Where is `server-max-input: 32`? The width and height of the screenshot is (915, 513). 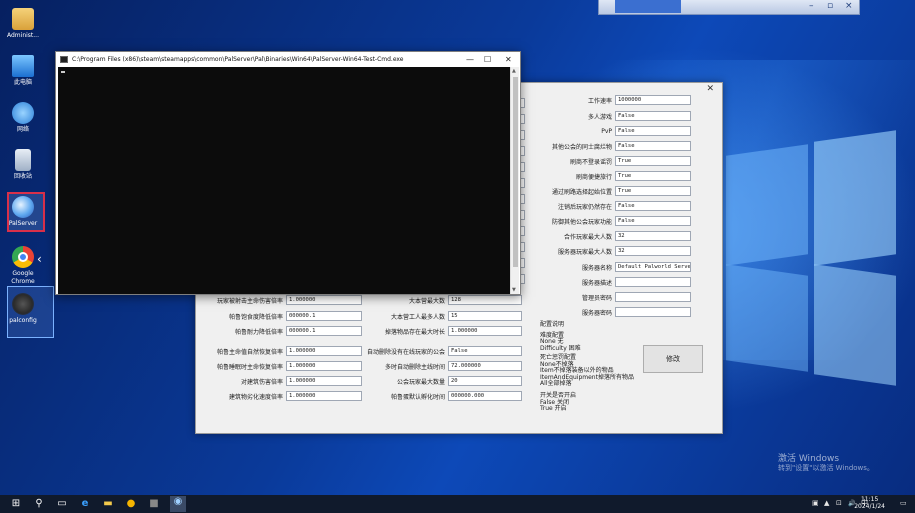
server-max-input: 32 is located at coordinates (653, 251).